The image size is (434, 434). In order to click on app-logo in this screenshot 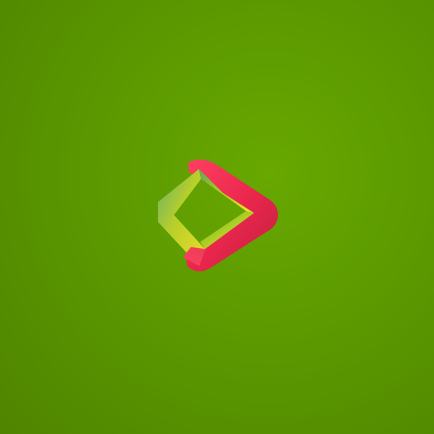, I will do `click(217, 217)`.